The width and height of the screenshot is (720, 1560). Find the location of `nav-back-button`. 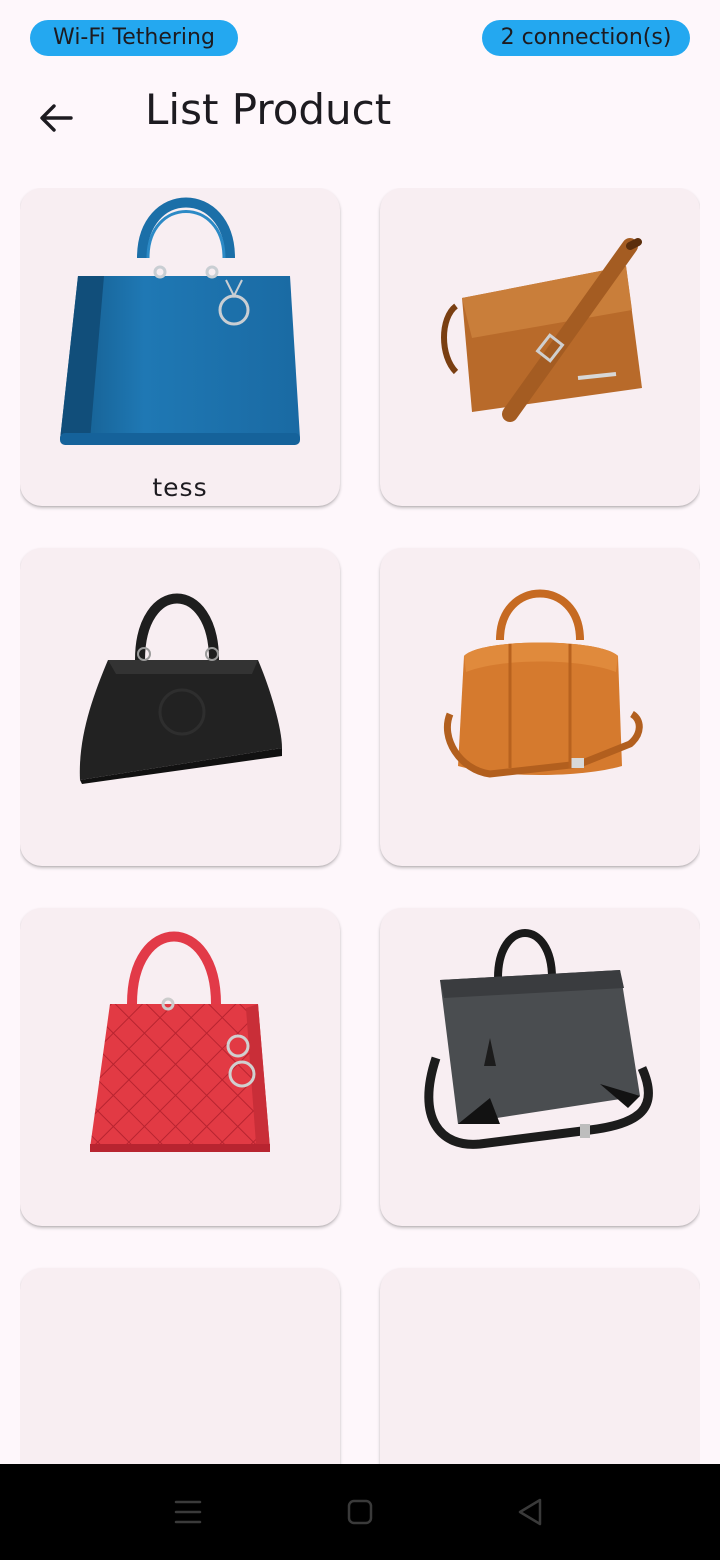

nav-back-button is located at coordinates (530, 1512).